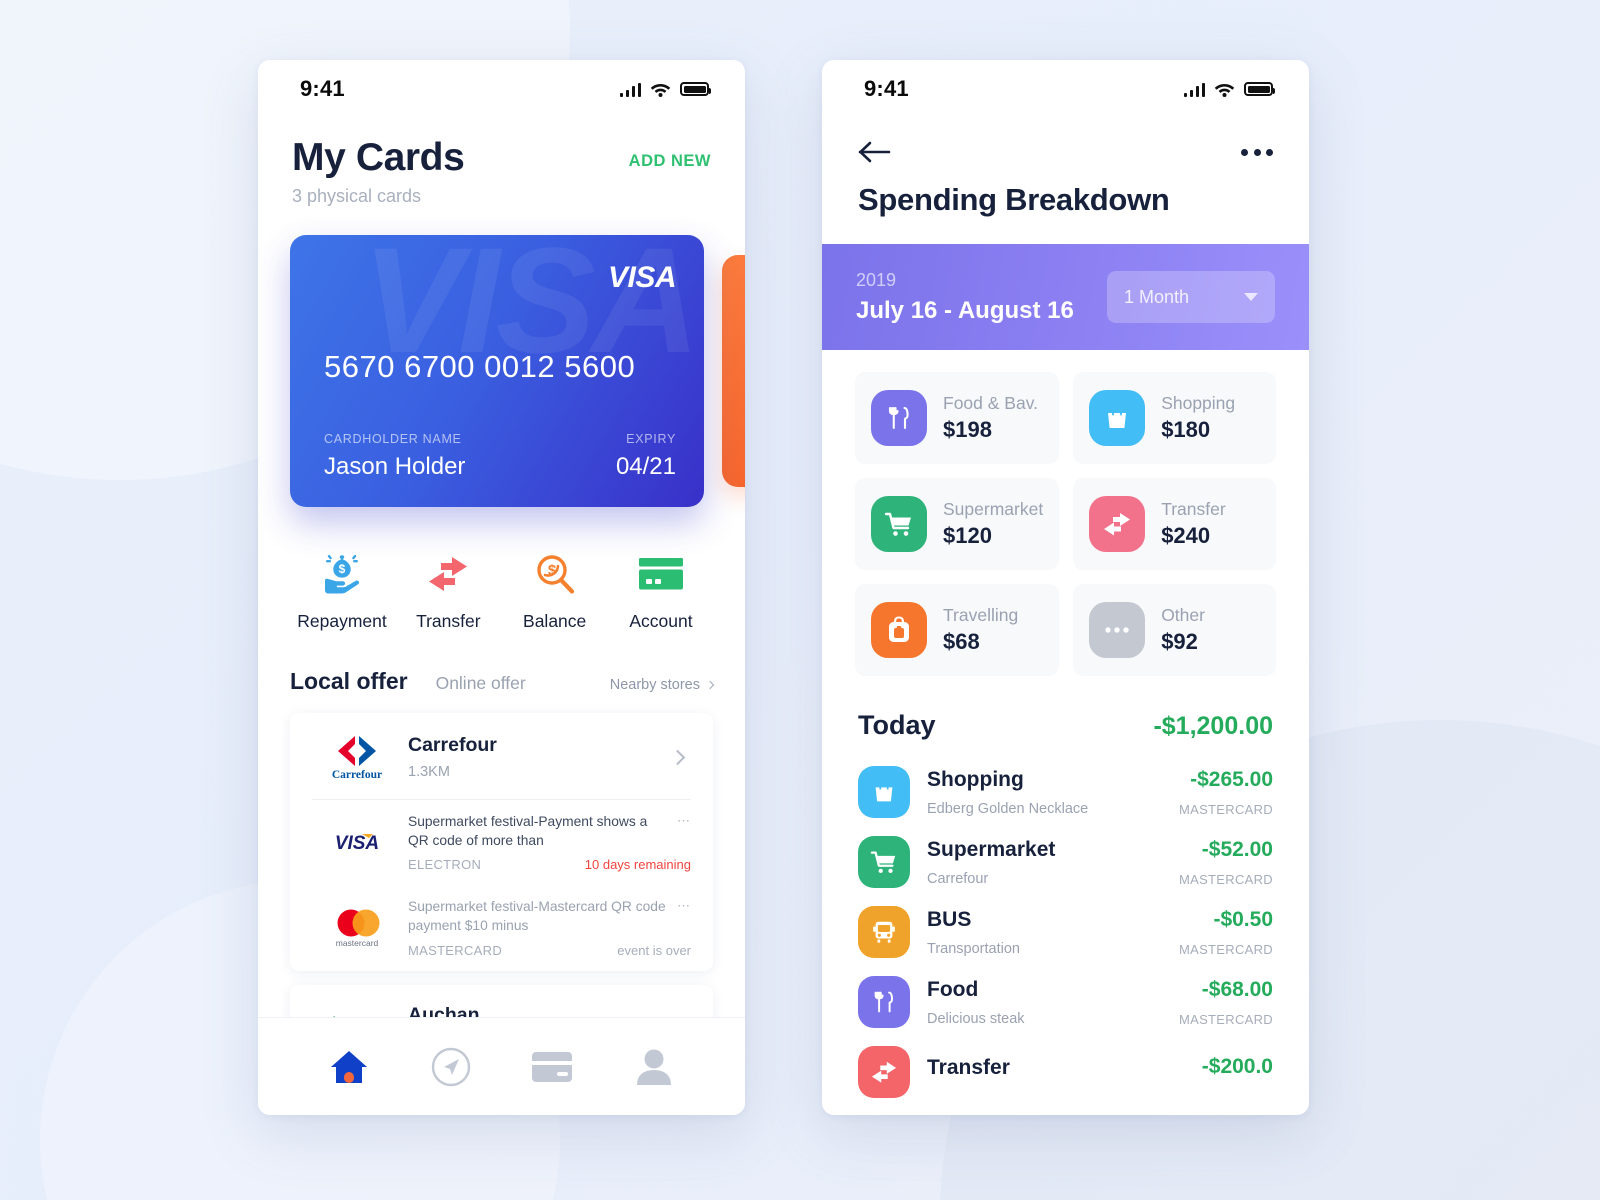 This screenshot has width=1600, height=1200. I want to click on category-amount: $198, so click(967, 429).